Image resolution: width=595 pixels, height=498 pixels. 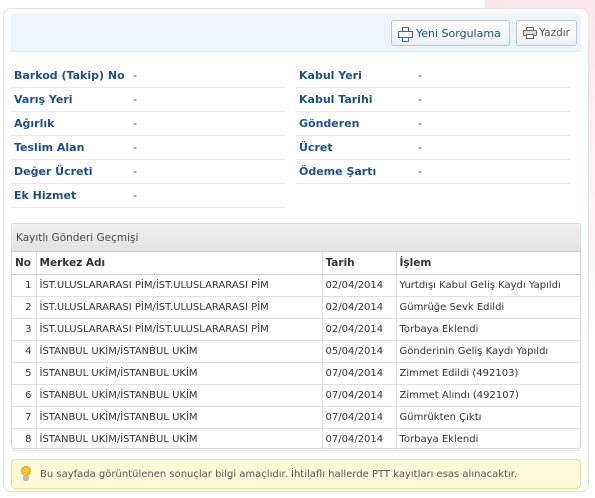 I want to click on info-row-acceptance-place: Kabul Yeri -, so click(x=433, y=76).